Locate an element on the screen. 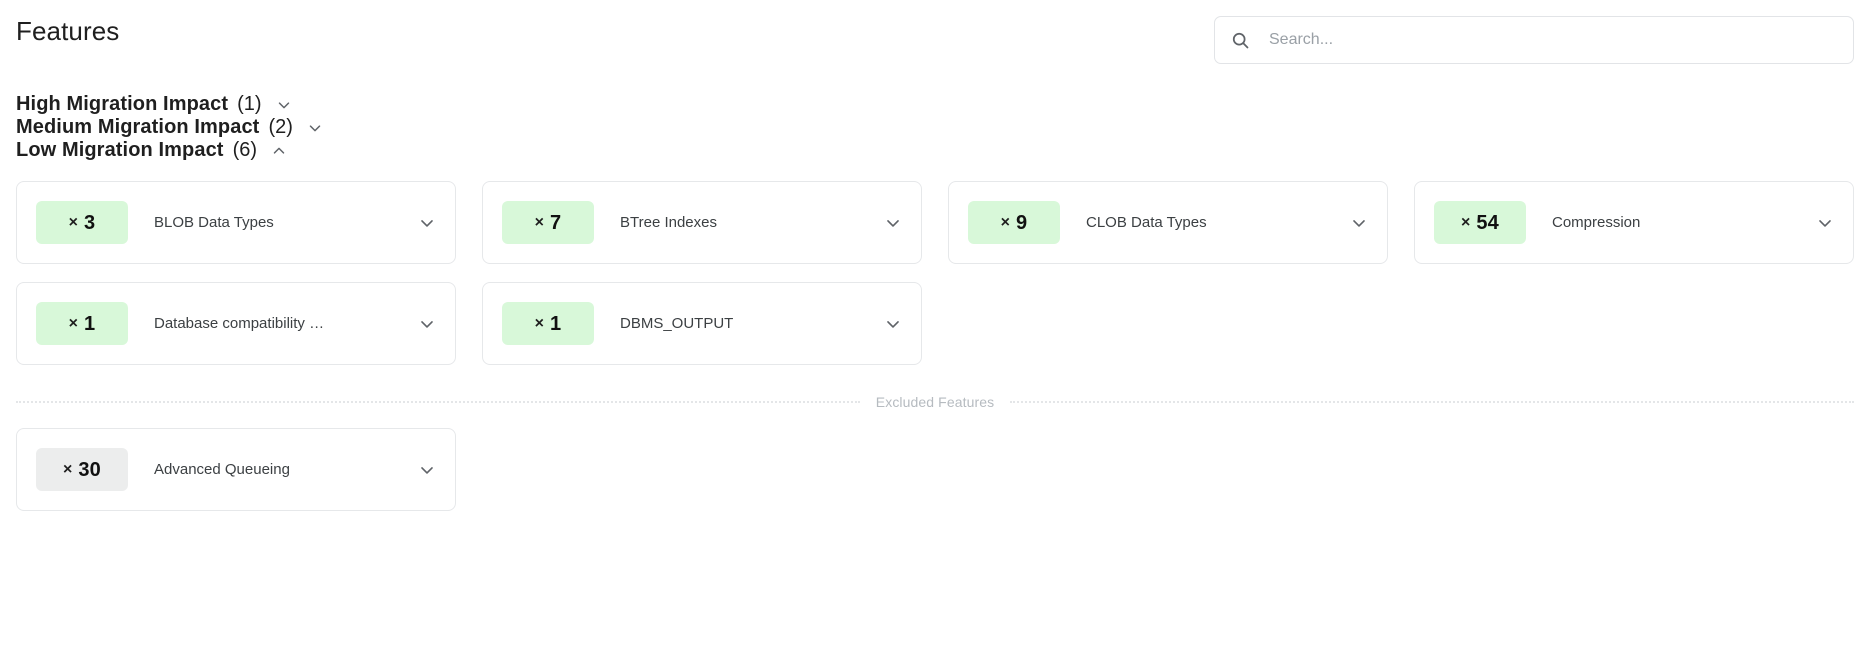 The height and width of the screenshot is (668, 1870). feature-name: BTree Indexes is located at coordinates (668, 222).